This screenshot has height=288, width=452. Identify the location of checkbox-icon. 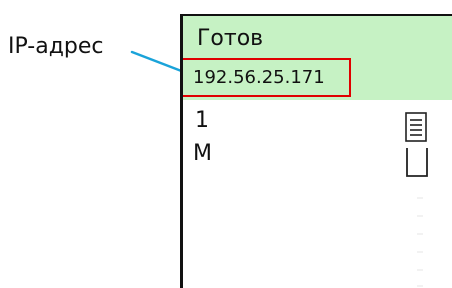
(417, 162).